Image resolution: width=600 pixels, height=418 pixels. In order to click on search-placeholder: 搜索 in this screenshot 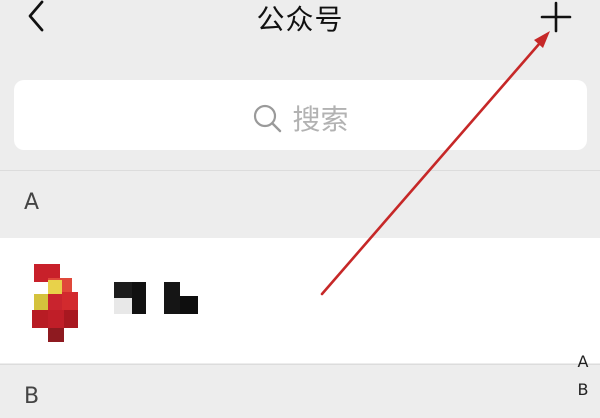, I will do `click(320, 119)`.